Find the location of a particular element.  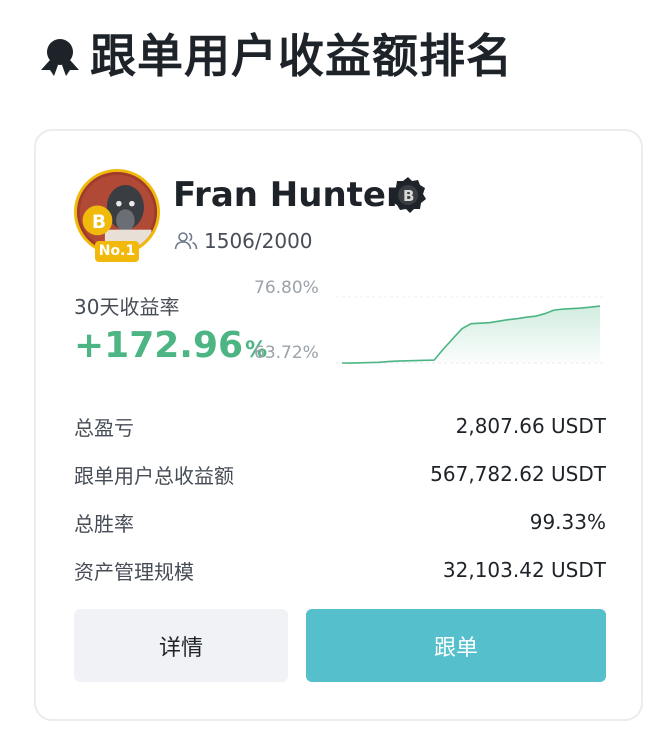

stat-row-copier-profit: 跟单用户总收益额 567,782.62 USDT is located at coordinates (340, 474).